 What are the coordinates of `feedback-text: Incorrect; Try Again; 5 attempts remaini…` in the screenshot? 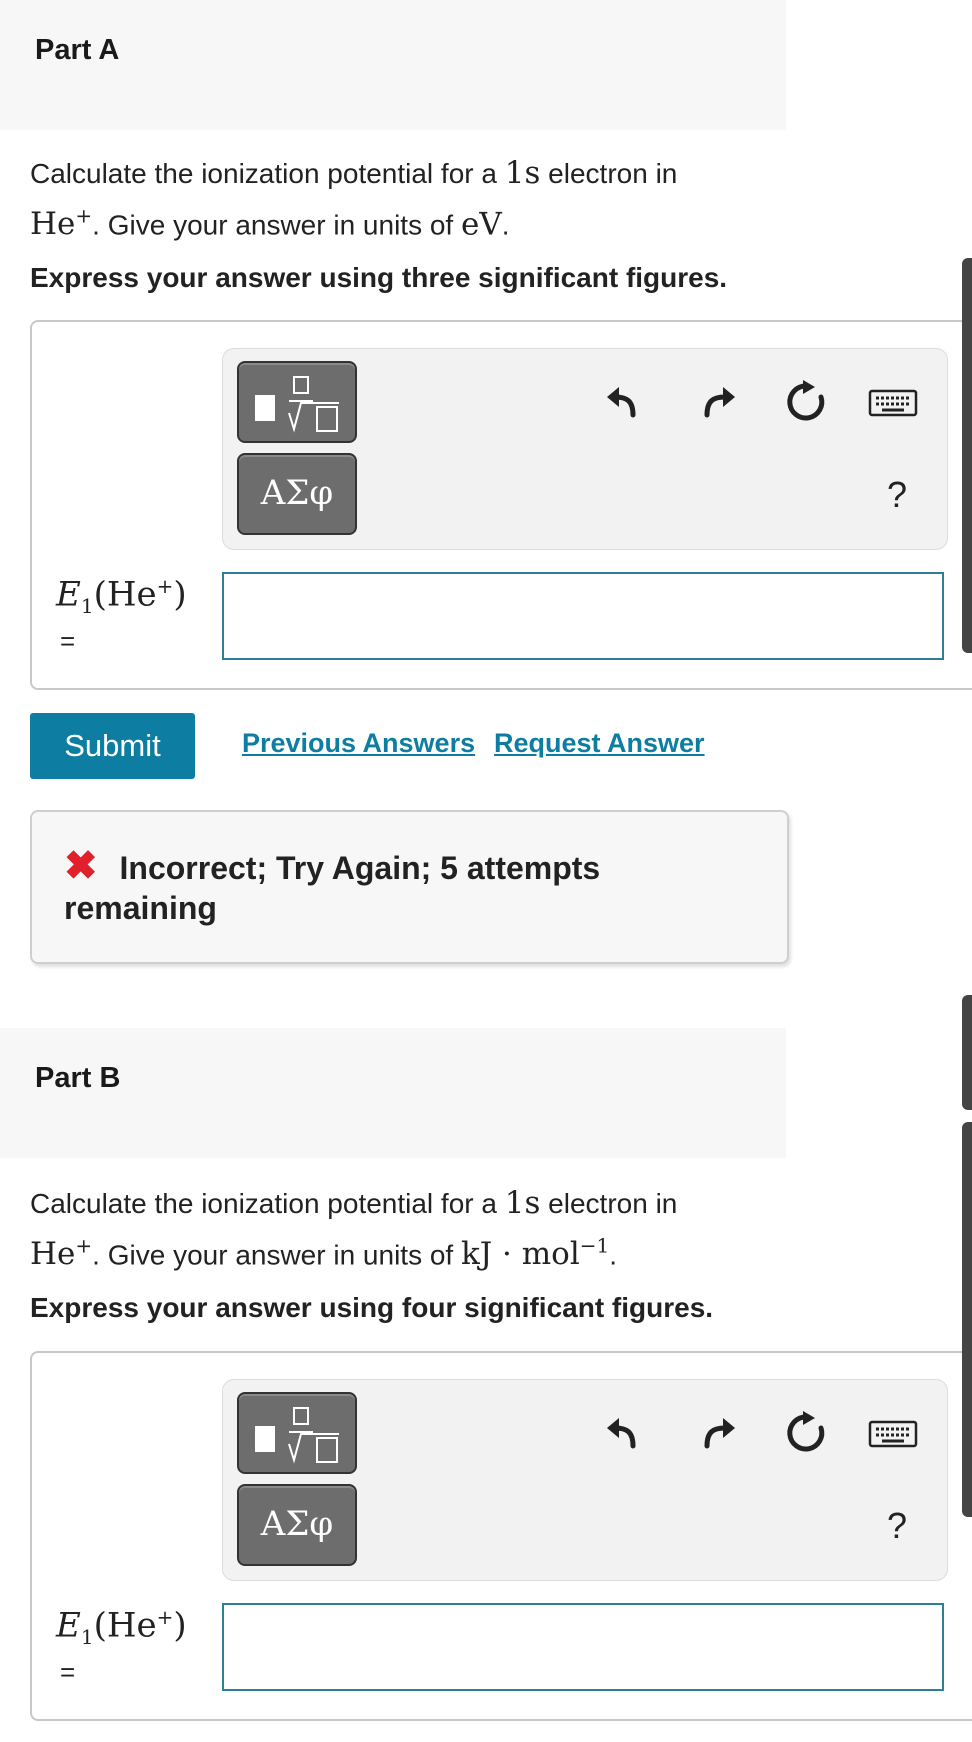 It's located at (332, 888).